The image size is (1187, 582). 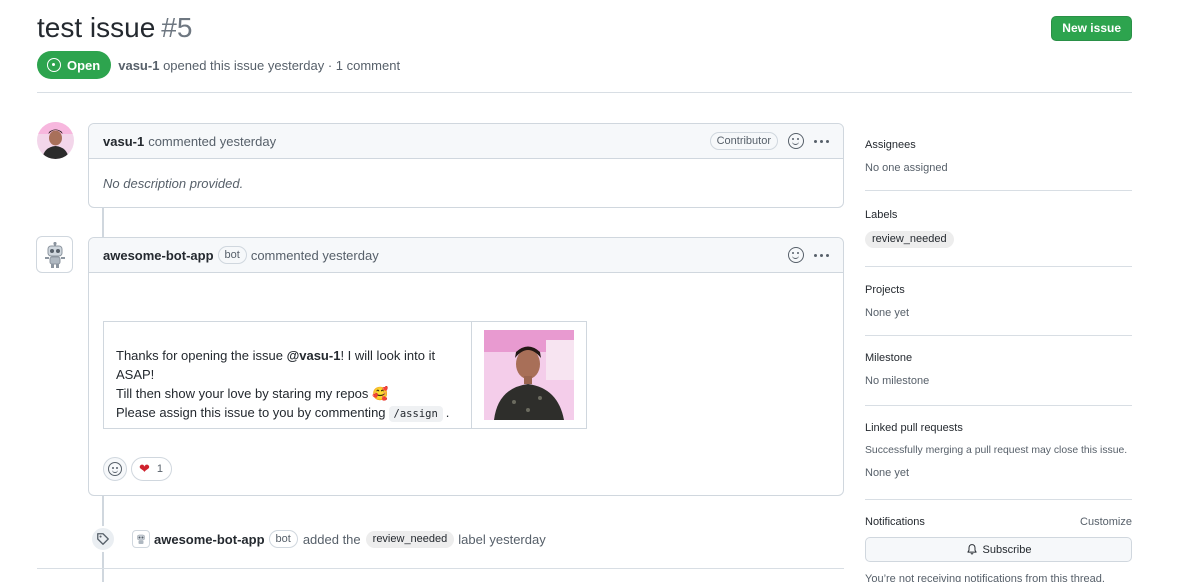 I want to click on customize-link: Customize, so click(x=1106, y=522).